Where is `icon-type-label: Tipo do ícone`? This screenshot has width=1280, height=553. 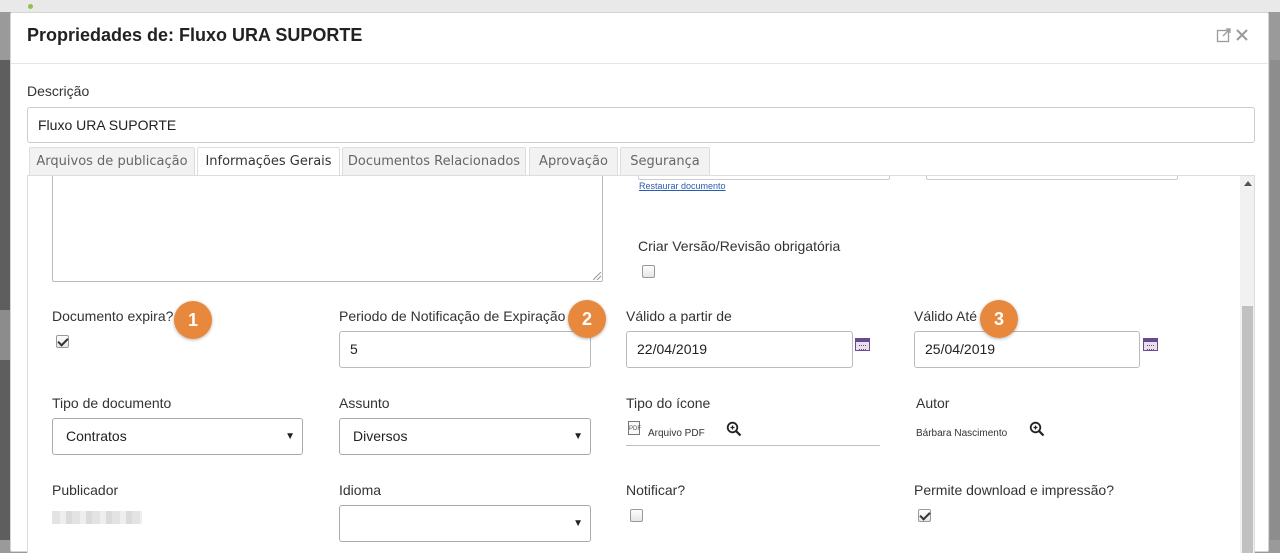 icon-type-label: Tipo do ícone is located at coordinates (668, 403).